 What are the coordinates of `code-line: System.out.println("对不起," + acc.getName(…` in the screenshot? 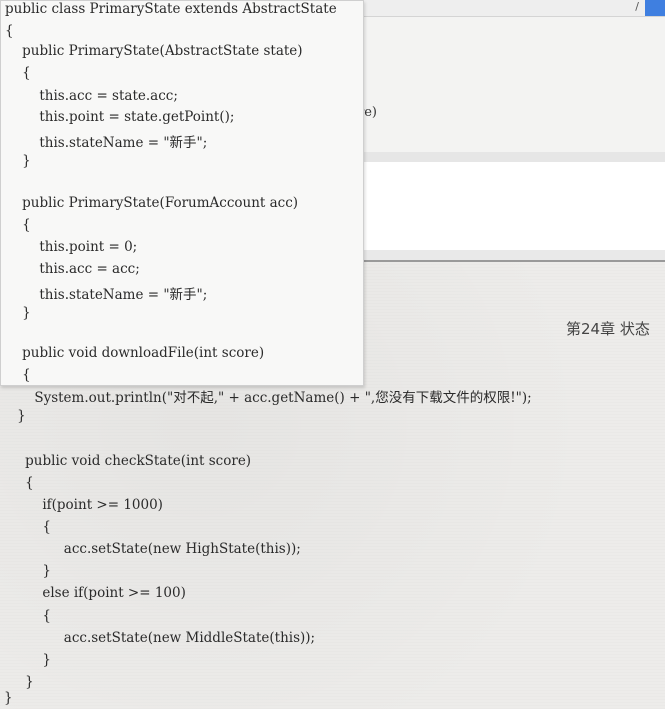 It's located at (266, 398).